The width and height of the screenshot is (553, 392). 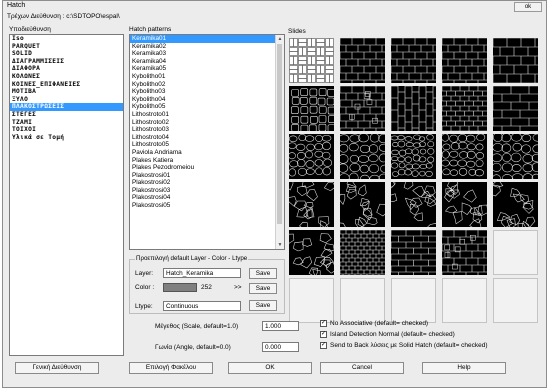 What do you see at coordinates (280, 347) in the screenshot?
I see `angle-input: 0.000` at bounding box center [280, 347].